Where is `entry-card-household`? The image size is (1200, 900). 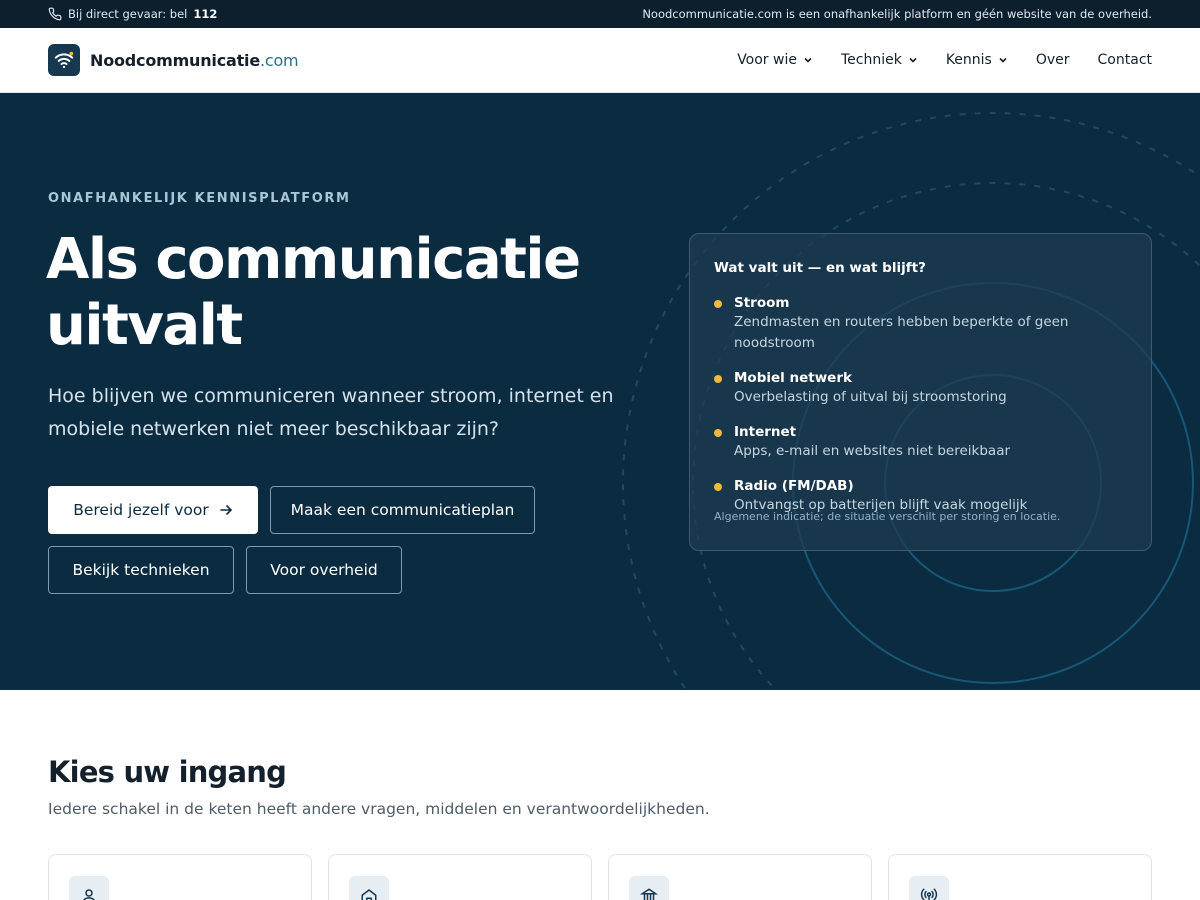
entry-card-household is located at coordinates (460, 877).